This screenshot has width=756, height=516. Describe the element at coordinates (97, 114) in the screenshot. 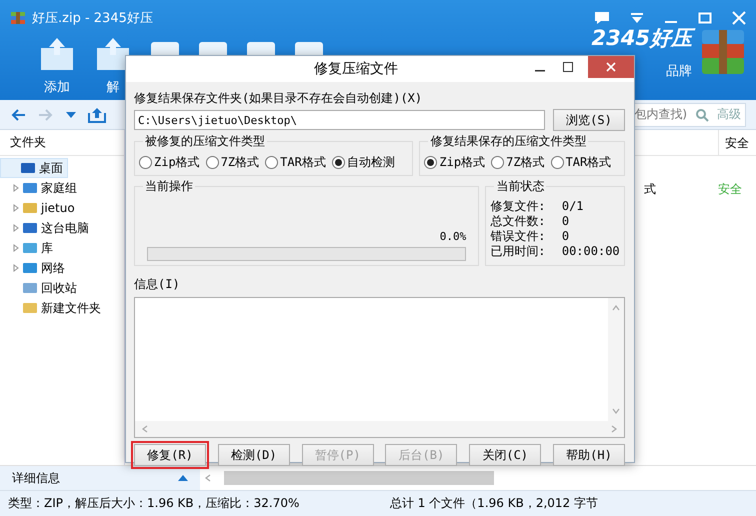

I see `up-folder-icon` at that location.